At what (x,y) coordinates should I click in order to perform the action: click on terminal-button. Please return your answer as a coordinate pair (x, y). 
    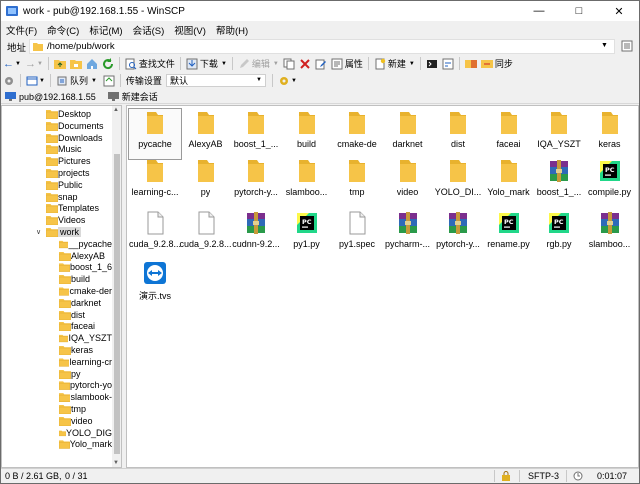
    Looking at the image, I should click on (432, 63).